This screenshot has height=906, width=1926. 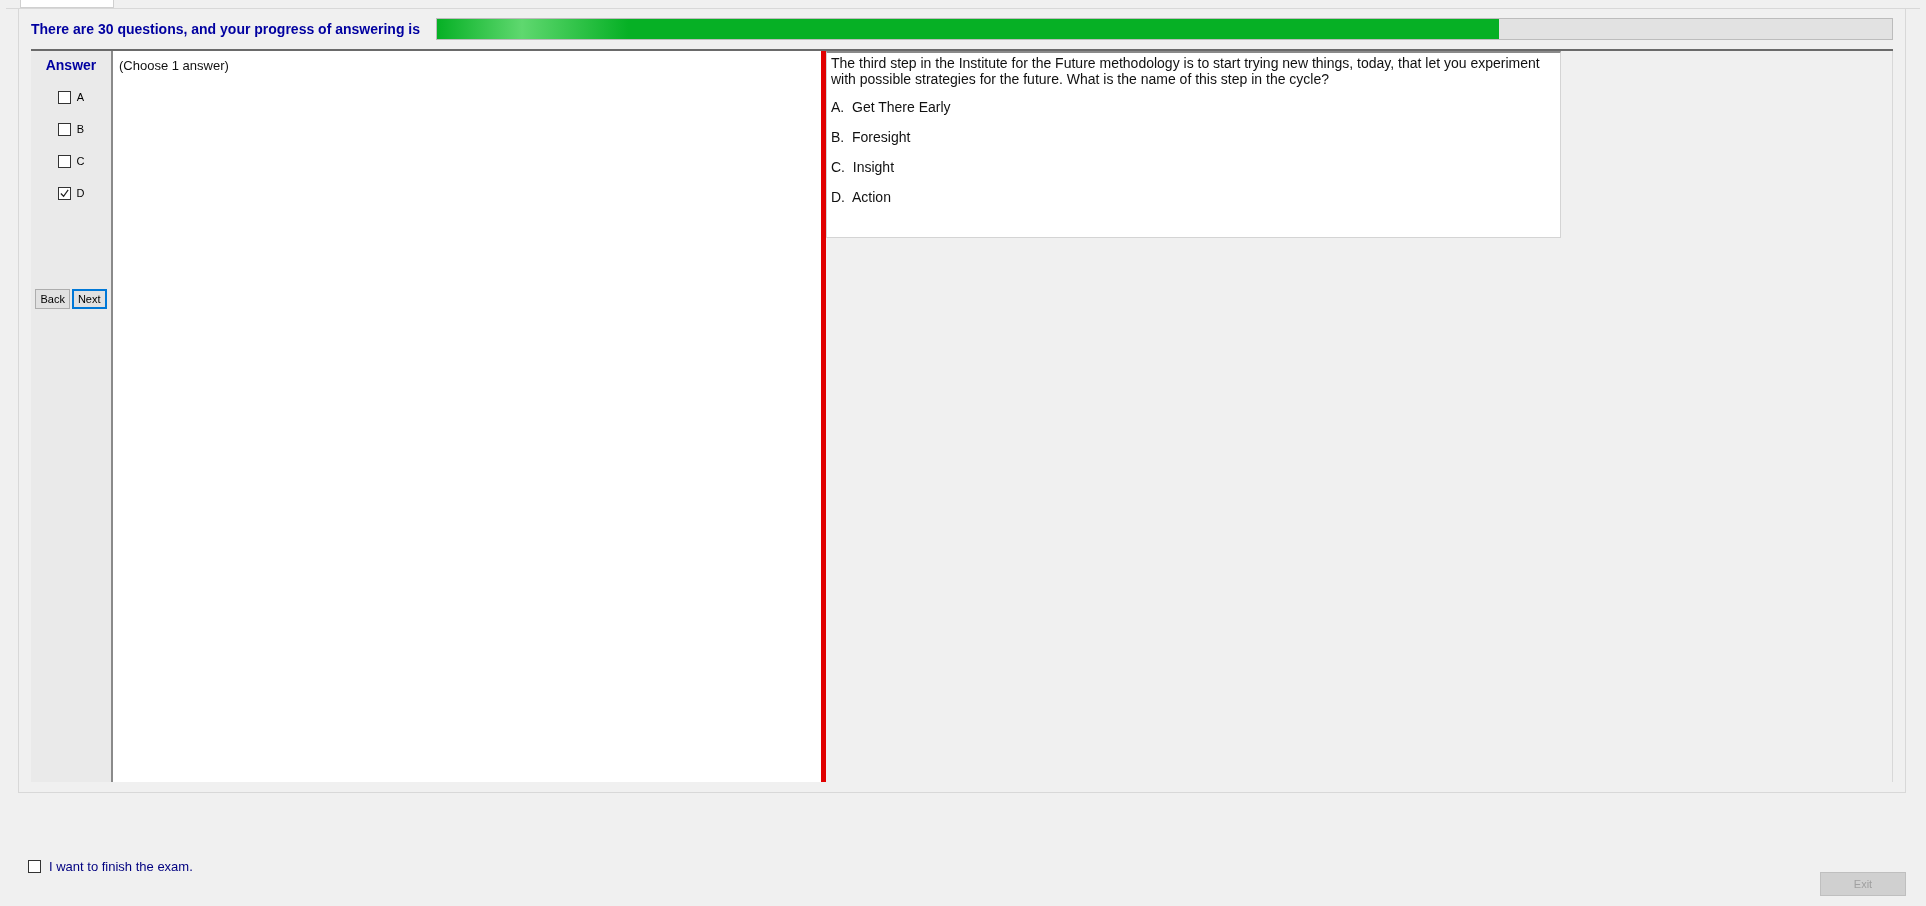 What do you see at coordinates (80, 193) in the screenshot?
I see `option-label: D` at bounding box center [80, 193].